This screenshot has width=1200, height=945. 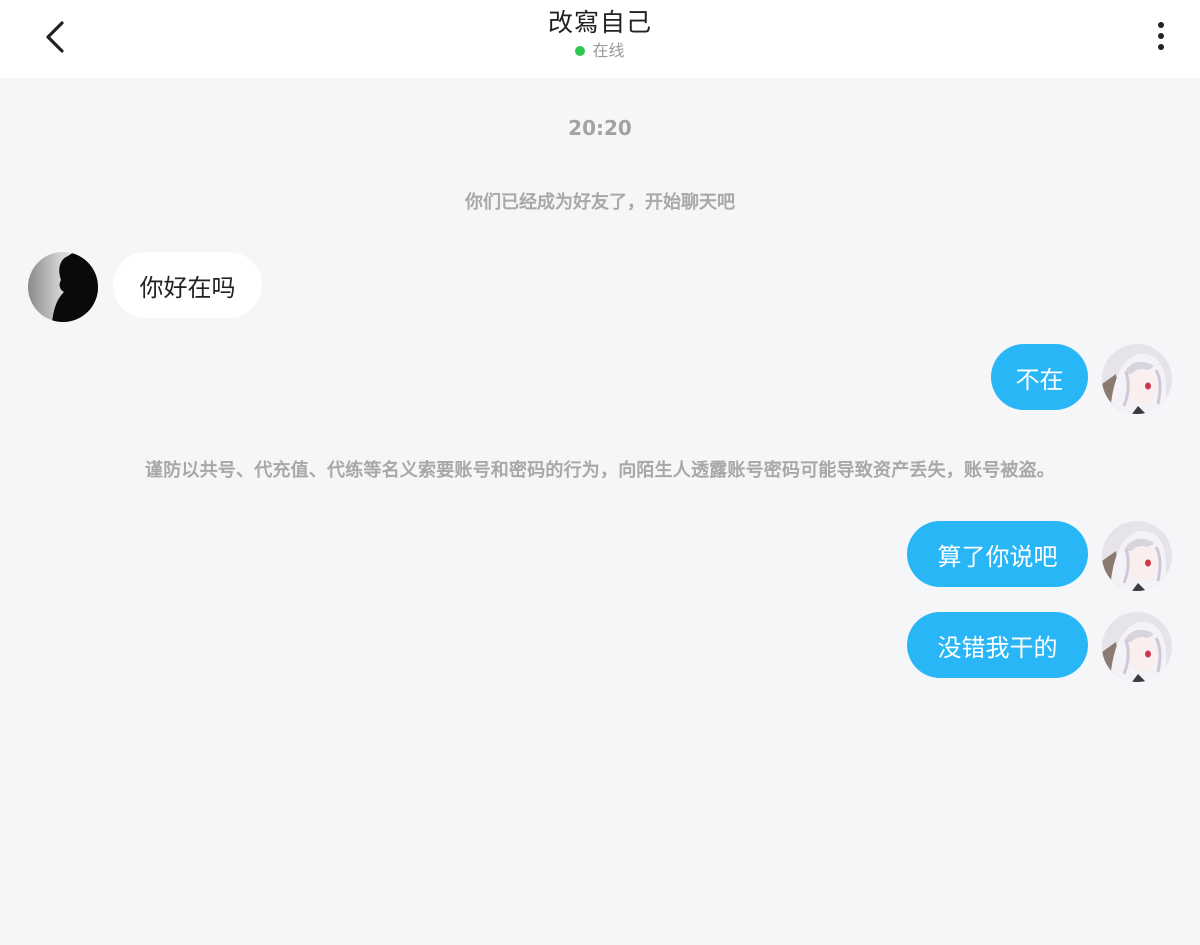 I want to click on chat-title: 改寫自己, so click(x=599, y=22).